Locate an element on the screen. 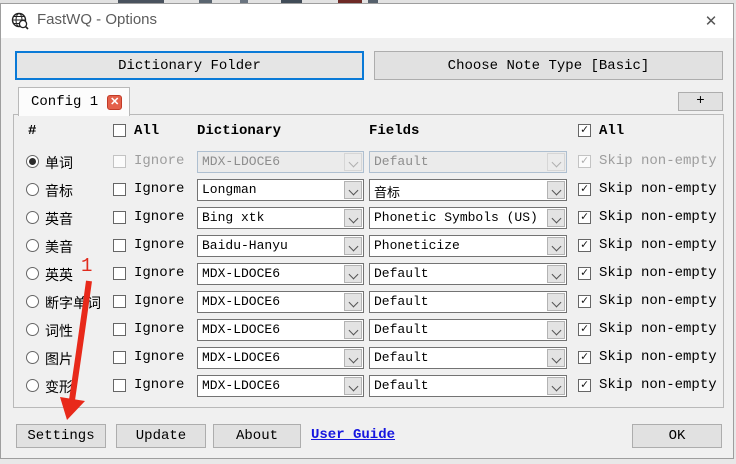 Image resolution: width=736 pixels, height=464 pixels. tab-close-icon: ✕ is located at coordinates (115, 102).